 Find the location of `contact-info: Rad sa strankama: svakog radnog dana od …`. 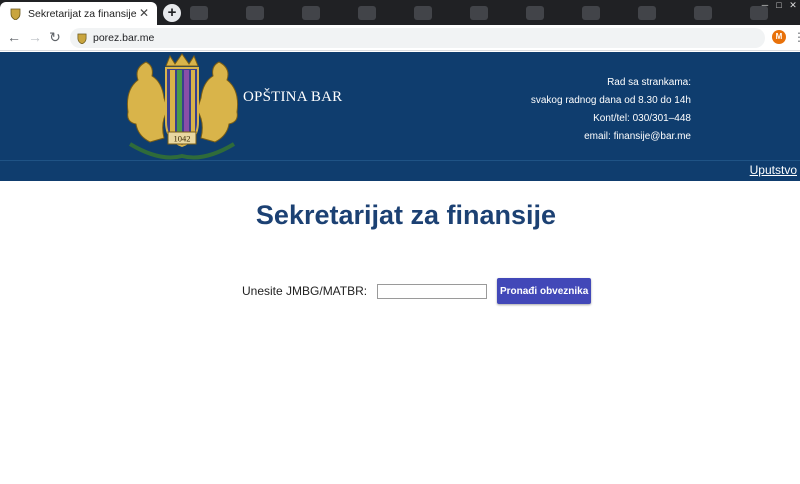

contact-info: Rad sa strankama: svakog radnog dana od … is located at coordinates (611, 110).